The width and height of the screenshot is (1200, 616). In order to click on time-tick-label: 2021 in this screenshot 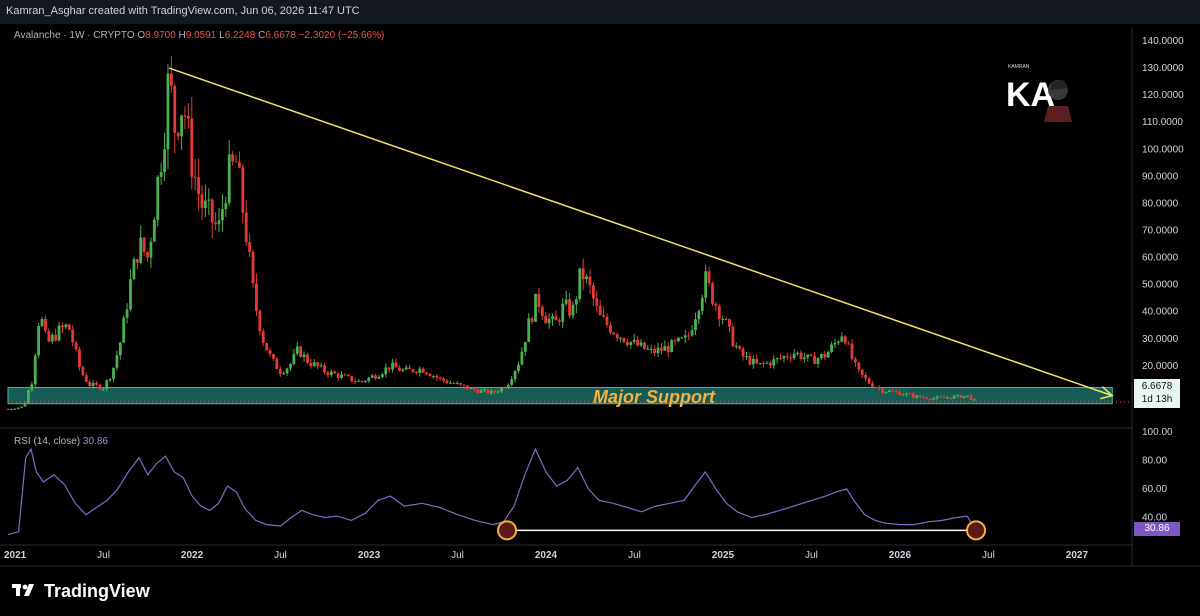, I will do `click(15, 555)`.